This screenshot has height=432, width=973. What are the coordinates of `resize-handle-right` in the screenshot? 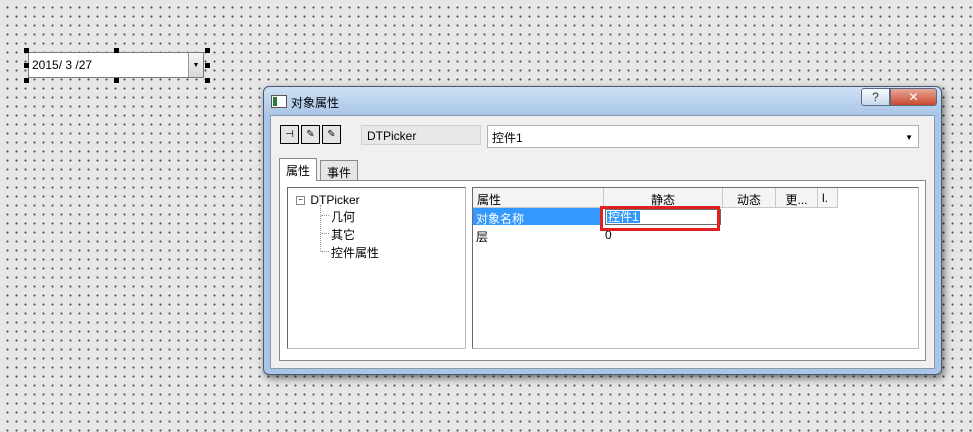 It's located at (207, 65).